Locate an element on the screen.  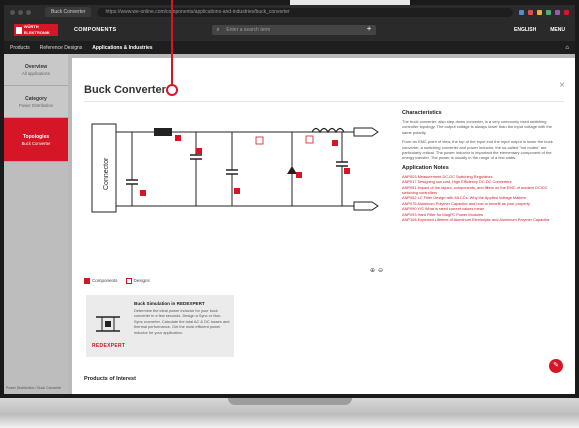
legend-designs: Designs is located at coordinates (137, 281).